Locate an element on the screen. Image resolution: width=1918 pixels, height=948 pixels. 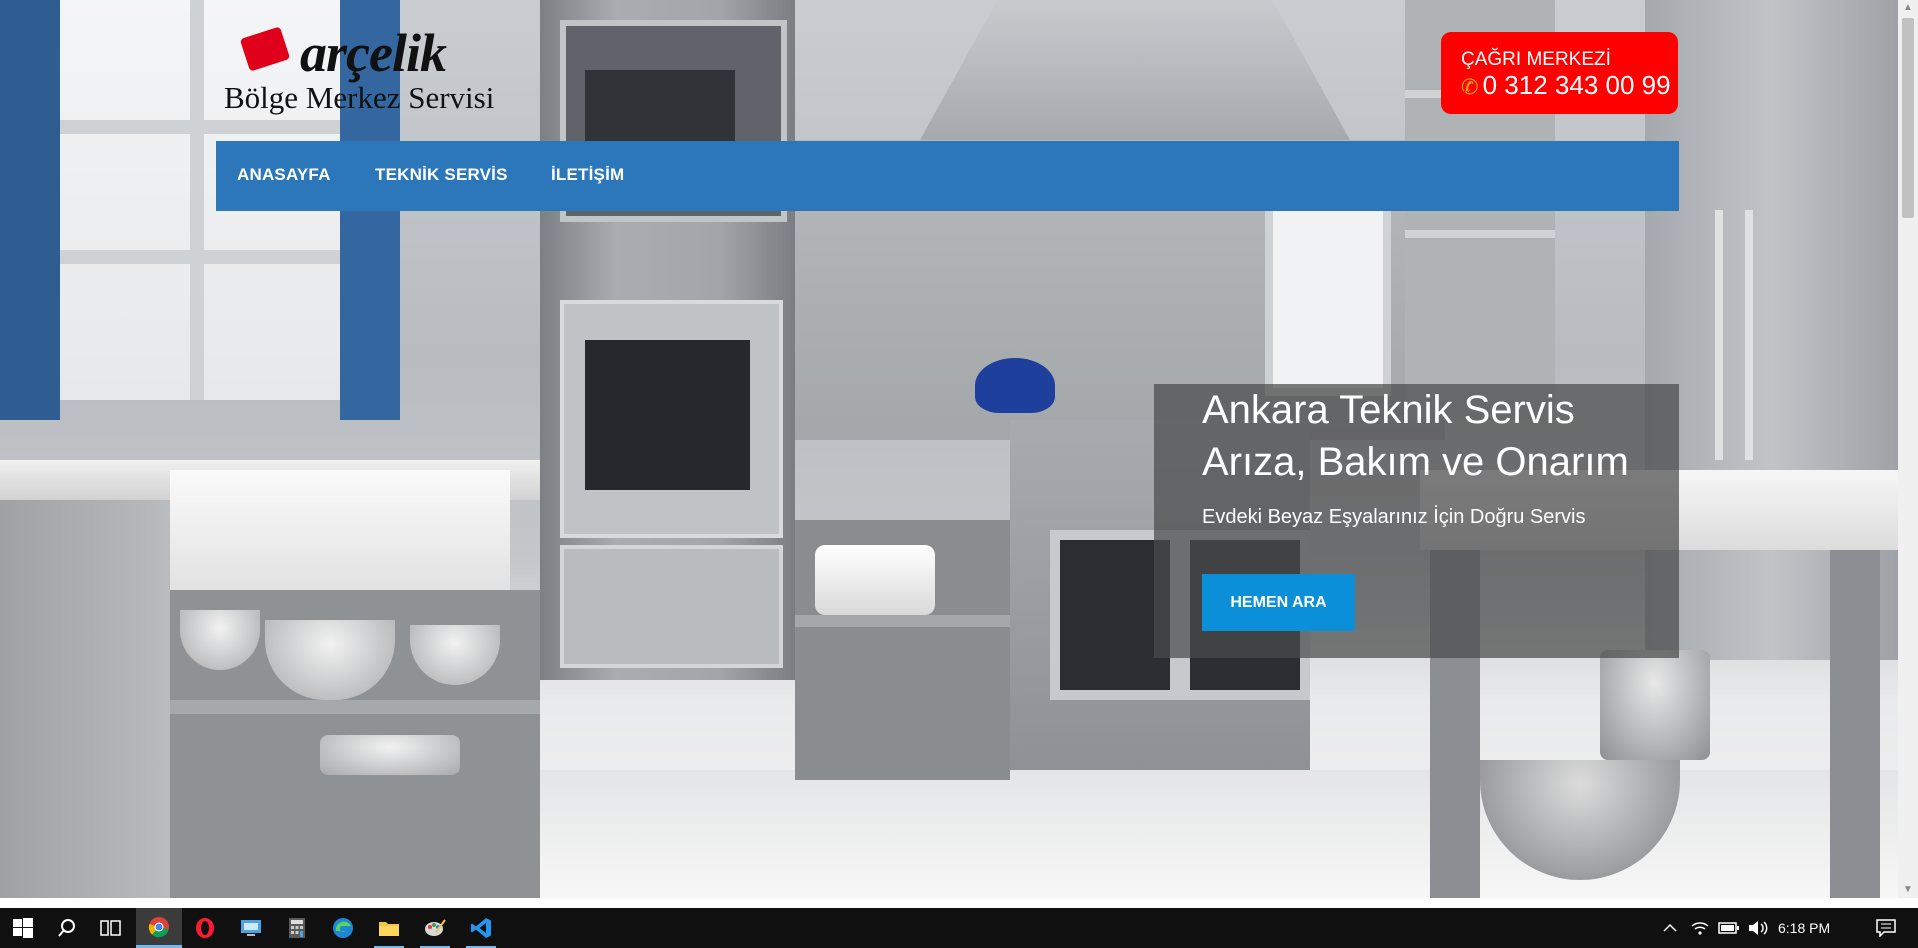
network-button is located at coordinates (1700, 928).